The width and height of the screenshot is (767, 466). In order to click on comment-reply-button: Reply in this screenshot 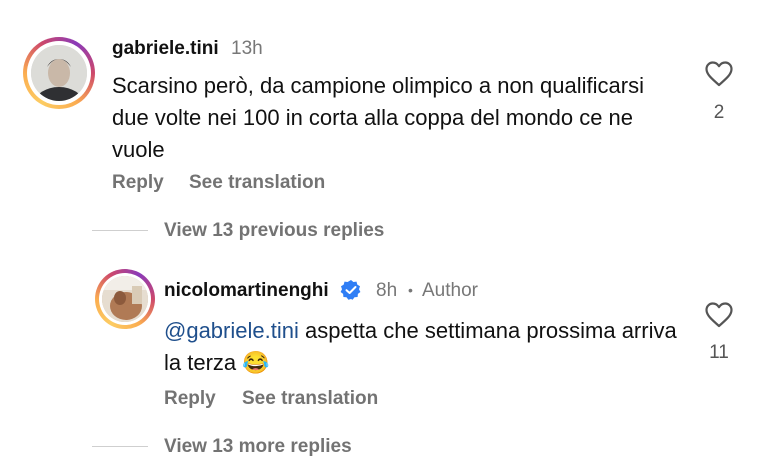, I will do `click(138, 183)`.